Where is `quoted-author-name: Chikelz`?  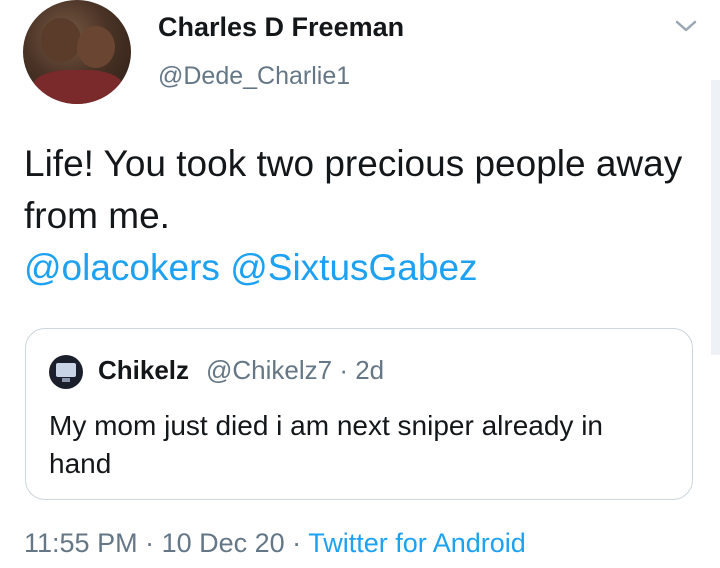 quoted-author-name: Chikelz is located at coordinates (144, 370).